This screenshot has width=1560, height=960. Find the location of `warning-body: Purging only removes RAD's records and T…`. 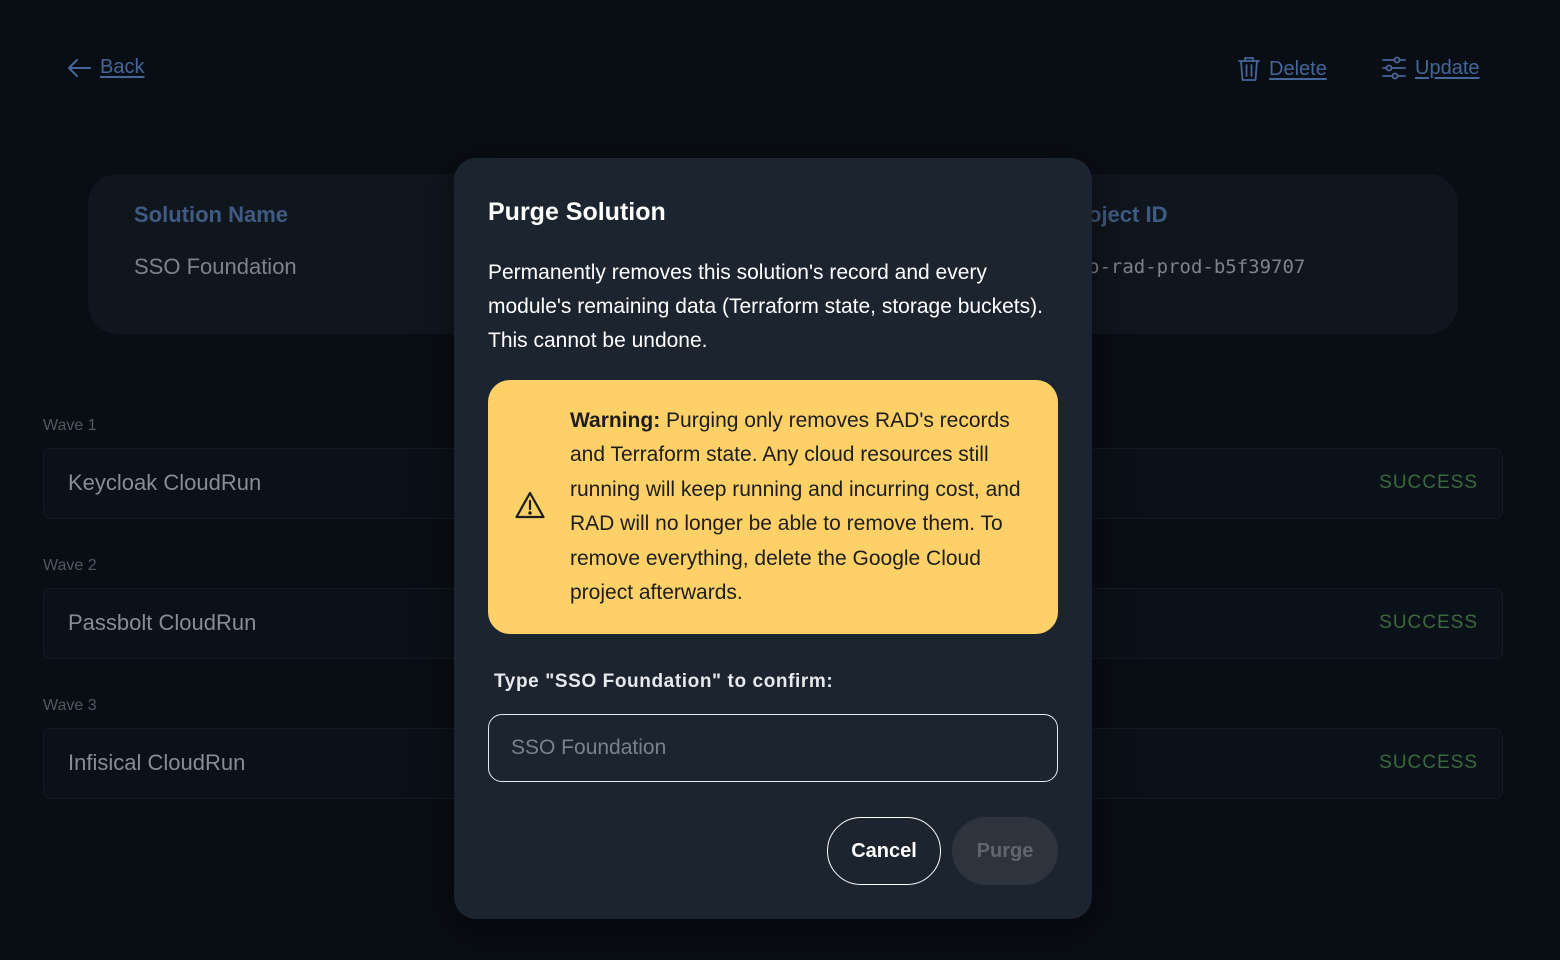

warning-body: Purging only removes RAD's records and T… is located at coordinates (795, 507).